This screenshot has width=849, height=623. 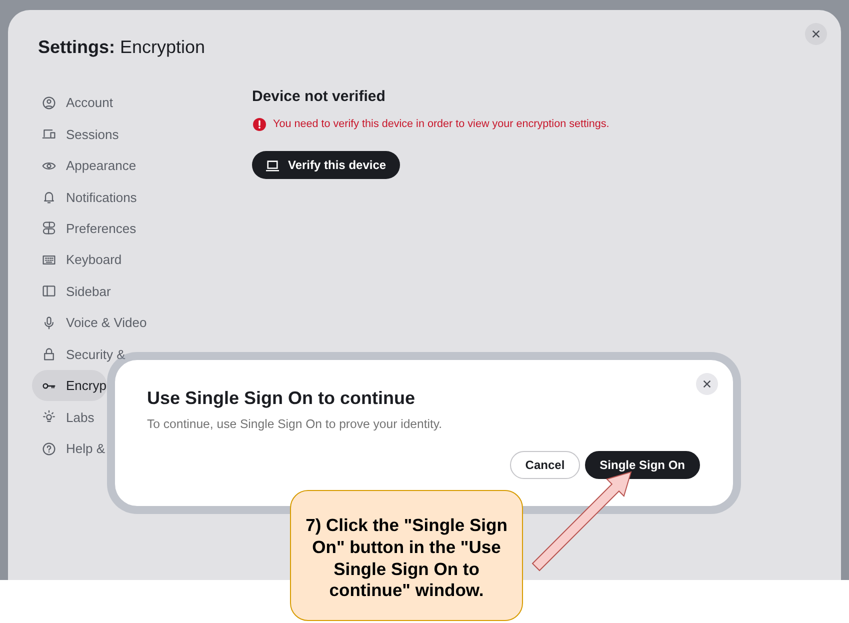 I want to click on sidebar-item: Sessions, so click(x=80, y=134).